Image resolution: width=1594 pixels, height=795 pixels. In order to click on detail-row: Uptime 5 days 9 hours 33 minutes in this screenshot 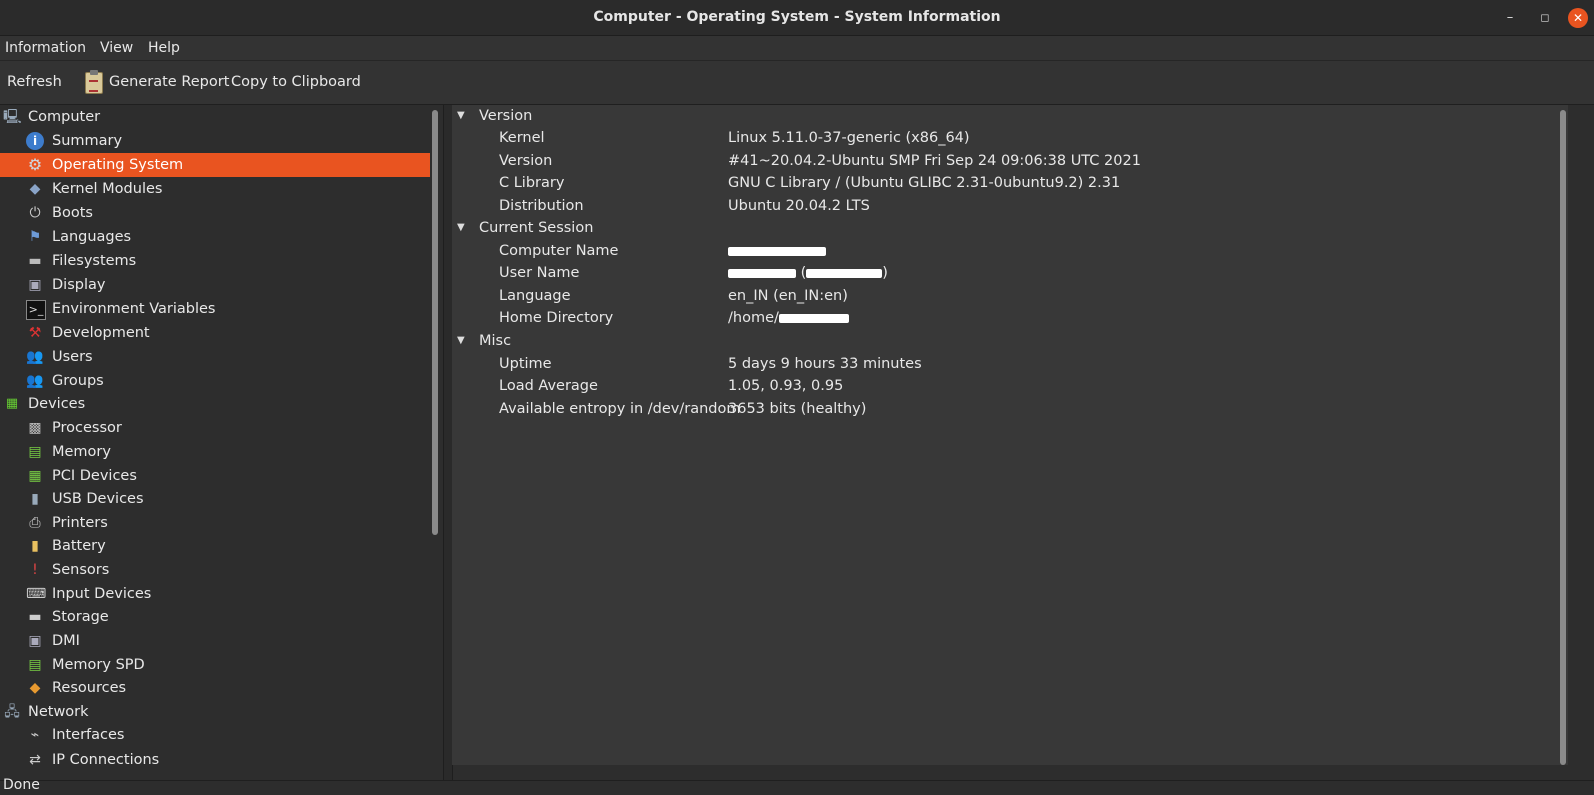, I will do `click(1002, 364)`.